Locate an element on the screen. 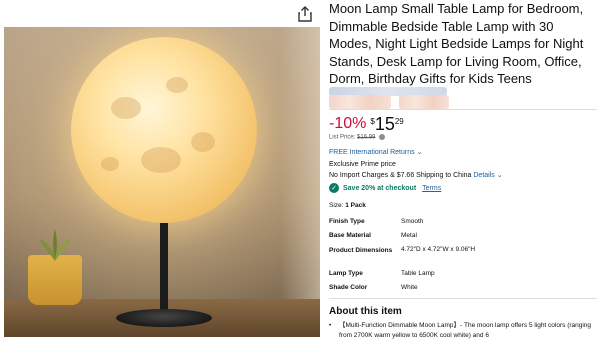 This screenshot has width=600, height=342. save-text: Save 20% at checkout is located at coordinates (380, 188).